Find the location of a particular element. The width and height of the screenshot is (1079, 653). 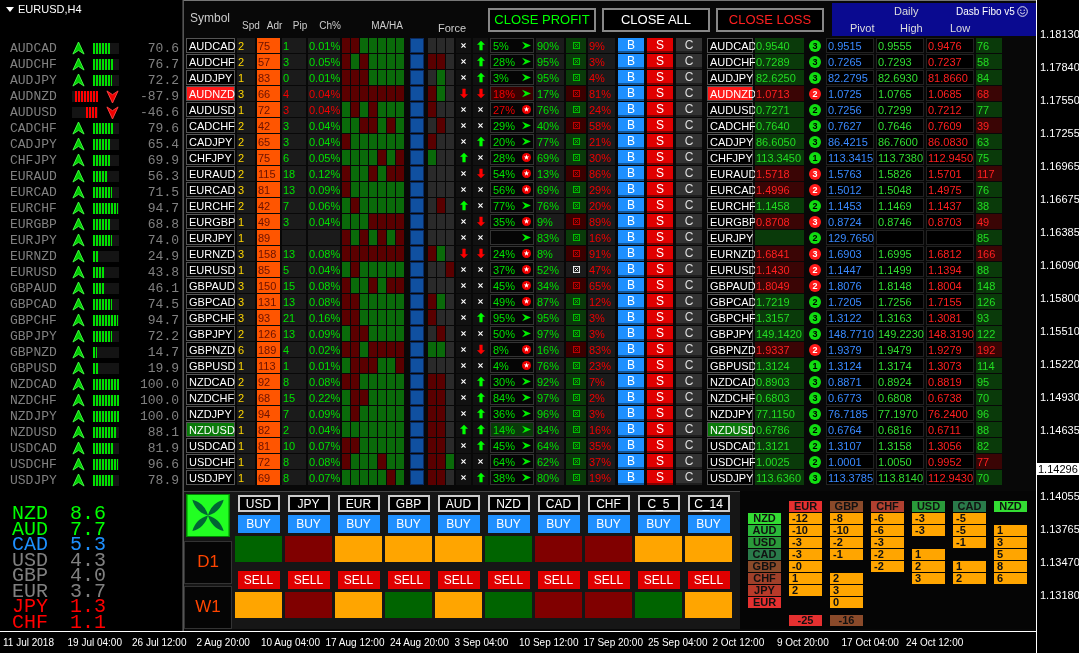

close-button: CLOSE ALL is located at coordinates (656, 19).